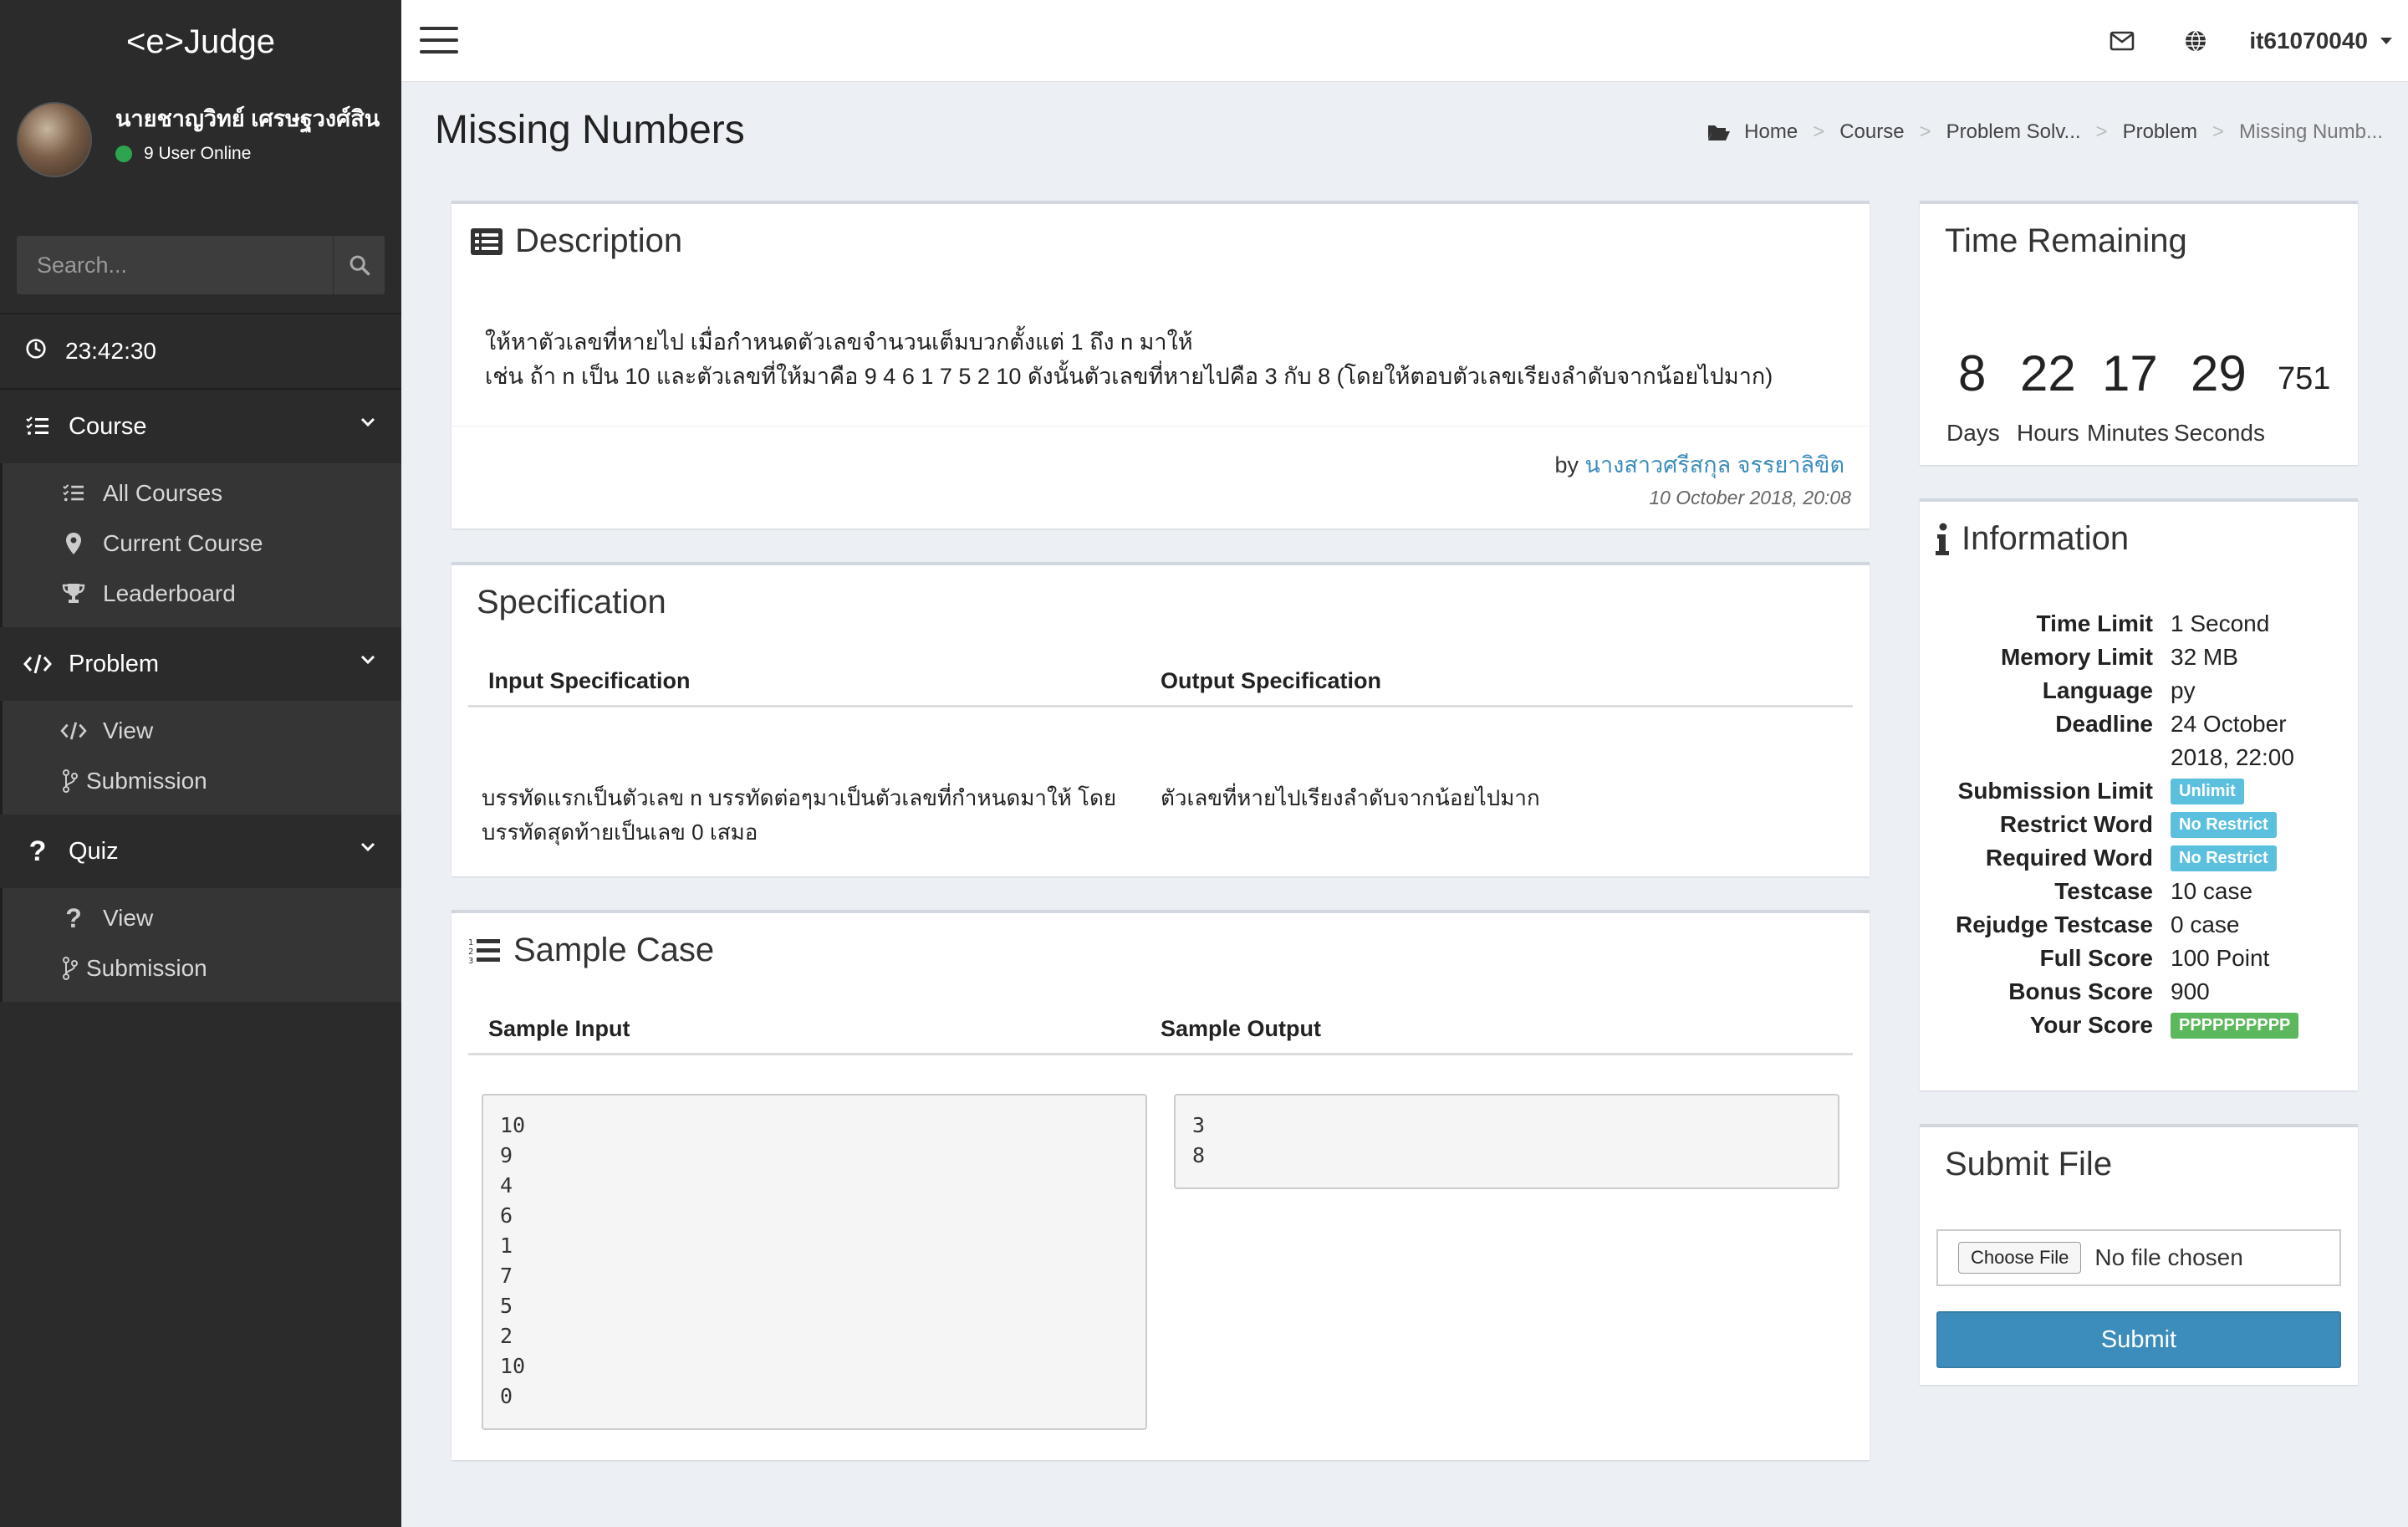  I want to click on envelope-icon, so click(2123, 41).